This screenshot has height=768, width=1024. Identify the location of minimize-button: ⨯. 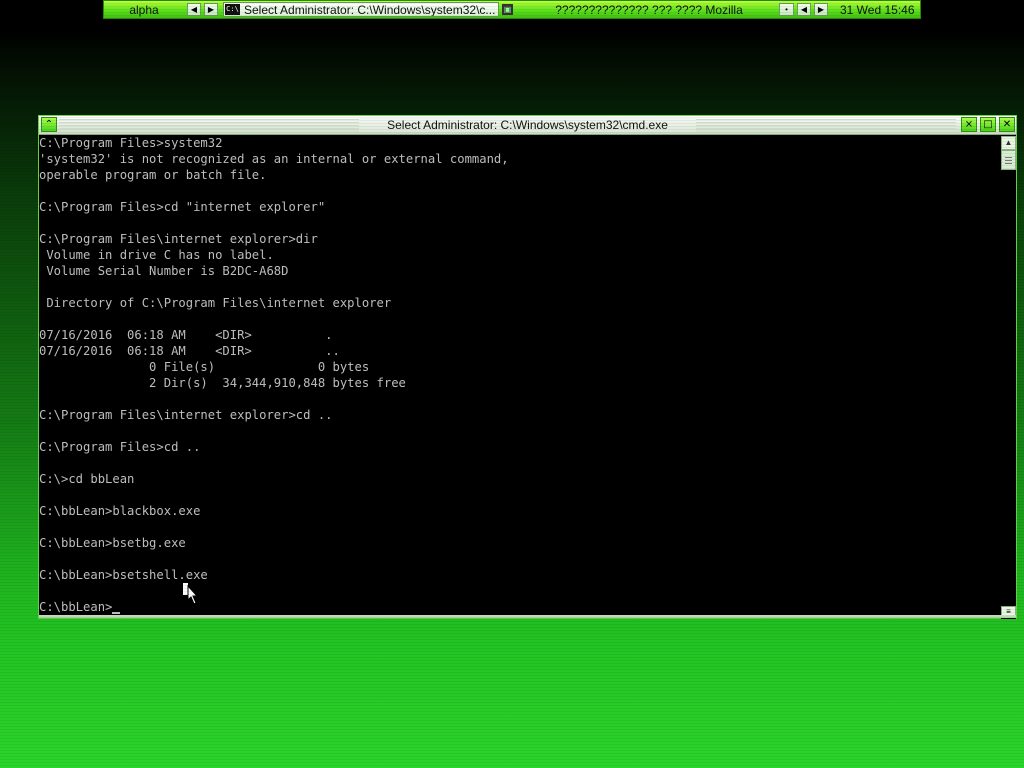
(969, 124).